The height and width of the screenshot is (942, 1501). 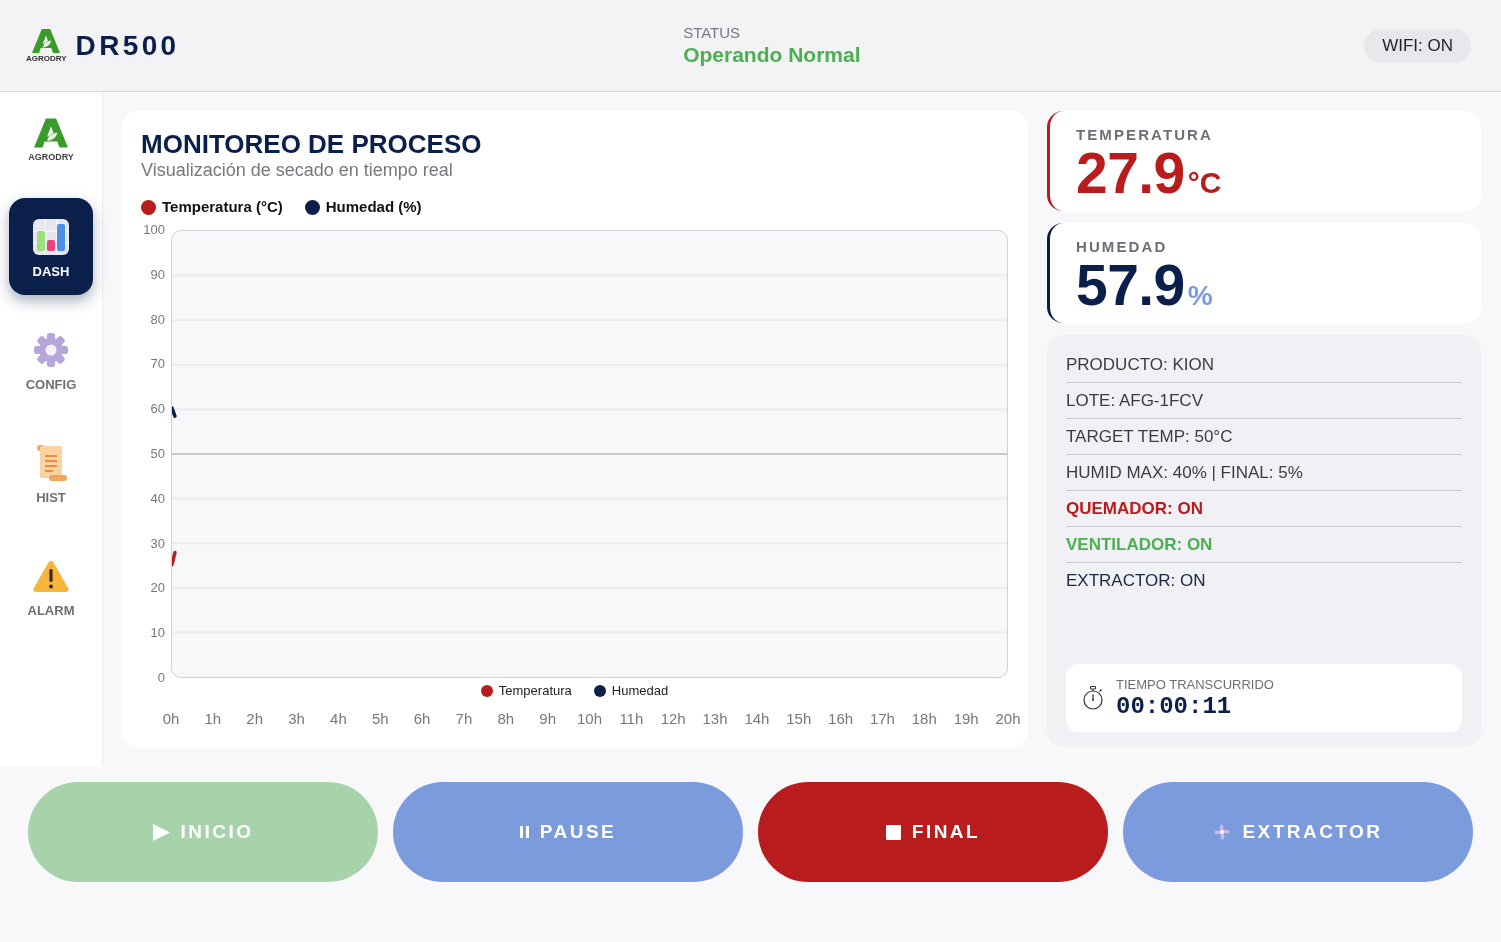 What do you see at coordinates (1136, 580) in the screenshot?
I see `detail-text: EXTRACTOR: ON` at bounding box center [1136, 580].